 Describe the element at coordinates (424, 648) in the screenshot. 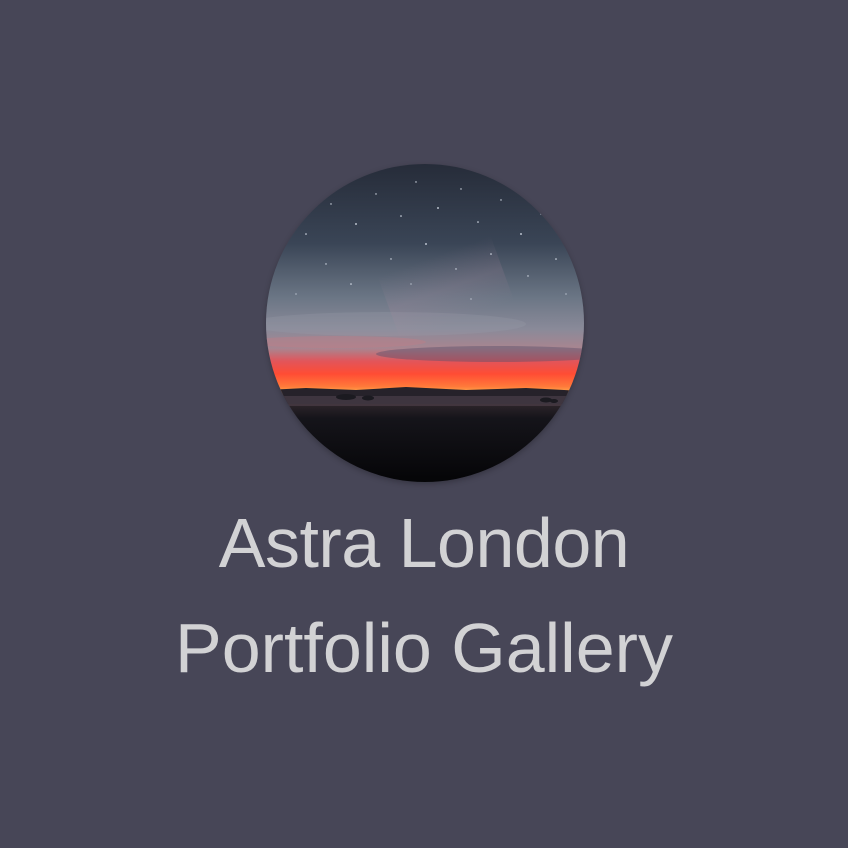

I see `page-subtitle: Portfolio Gallery` at that location.